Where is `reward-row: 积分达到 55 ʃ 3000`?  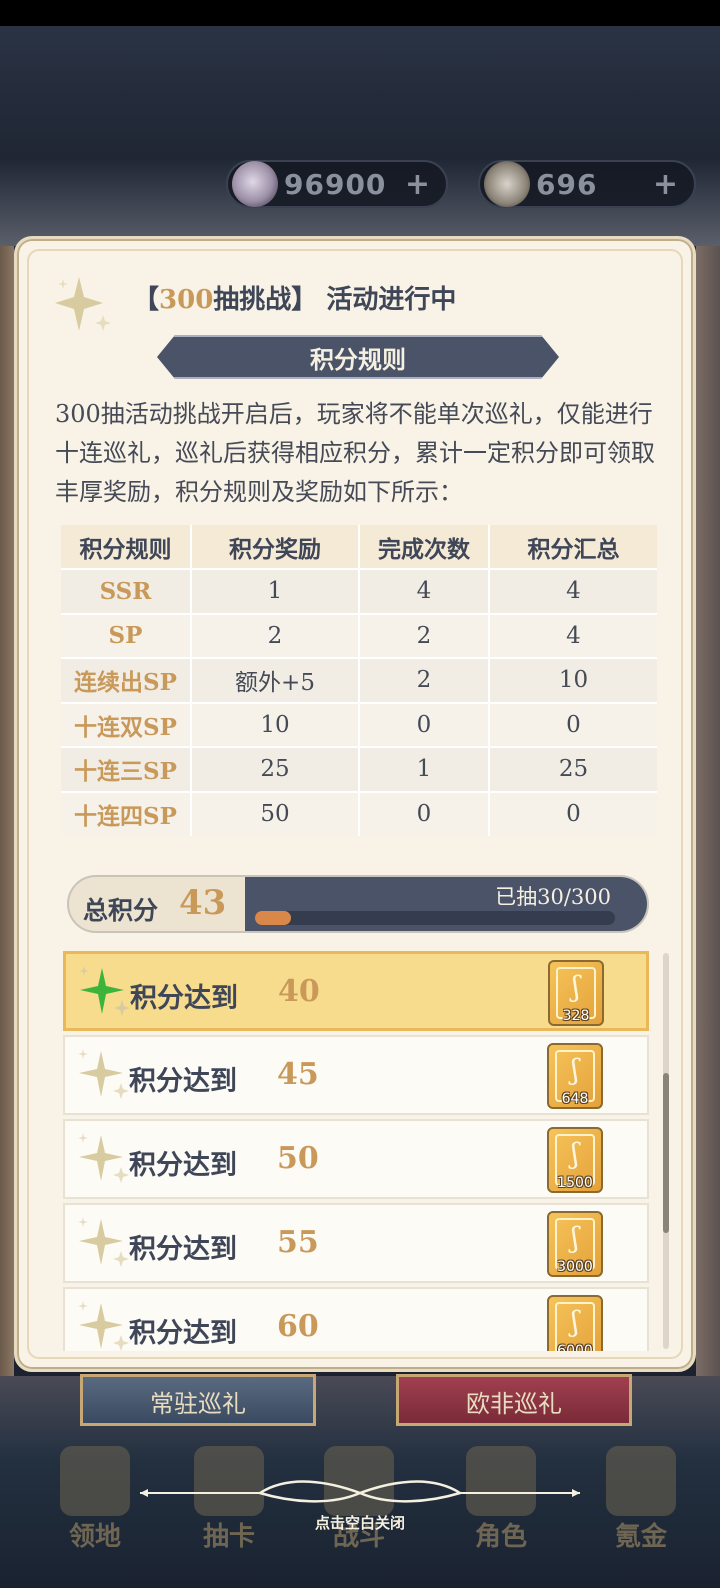 reward-row: 积分达到 55 ʃ 3000 is located at coordinates (356, 1243).